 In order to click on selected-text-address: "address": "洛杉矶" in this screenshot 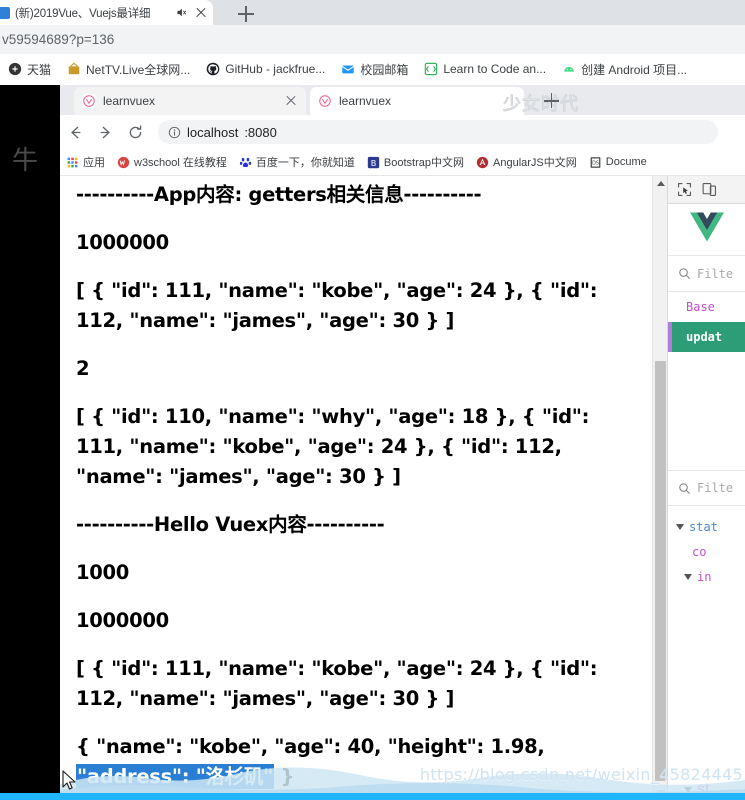, I will do `click(175, 776)`.